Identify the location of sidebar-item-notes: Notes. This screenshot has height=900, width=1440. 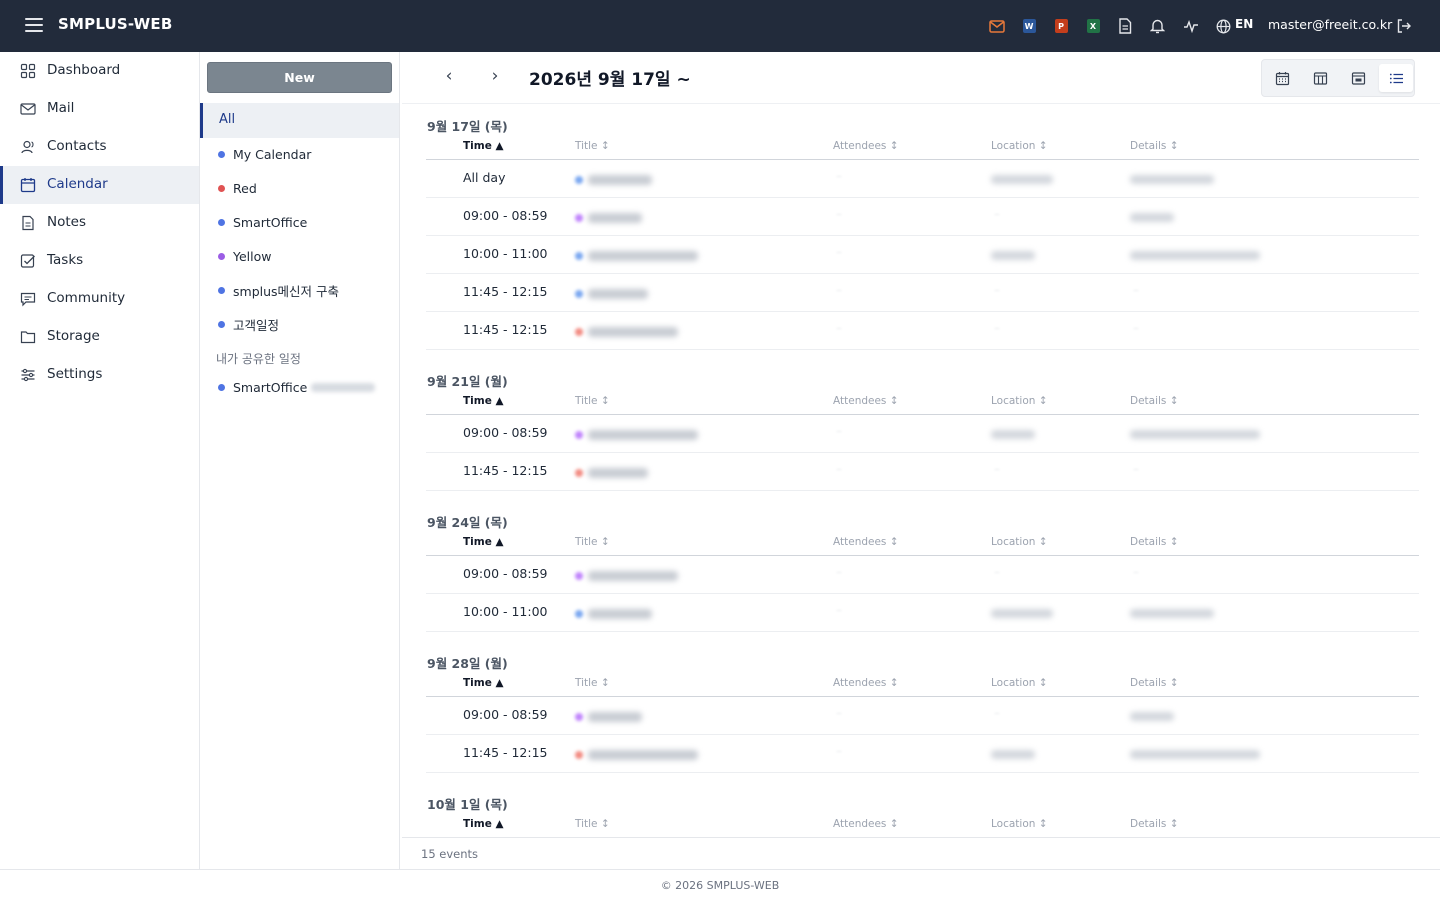
(99, 223).